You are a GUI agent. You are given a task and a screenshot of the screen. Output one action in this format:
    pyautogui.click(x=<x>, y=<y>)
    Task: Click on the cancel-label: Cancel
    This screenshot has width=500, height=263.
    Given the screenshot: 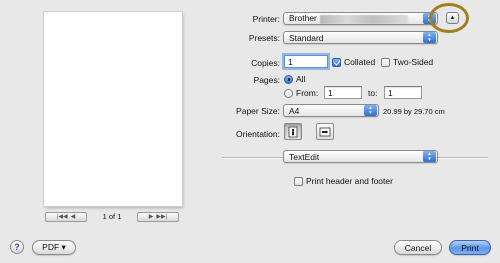 What is the action you would take?
    pyautogui.click(x=418, y=247)
    